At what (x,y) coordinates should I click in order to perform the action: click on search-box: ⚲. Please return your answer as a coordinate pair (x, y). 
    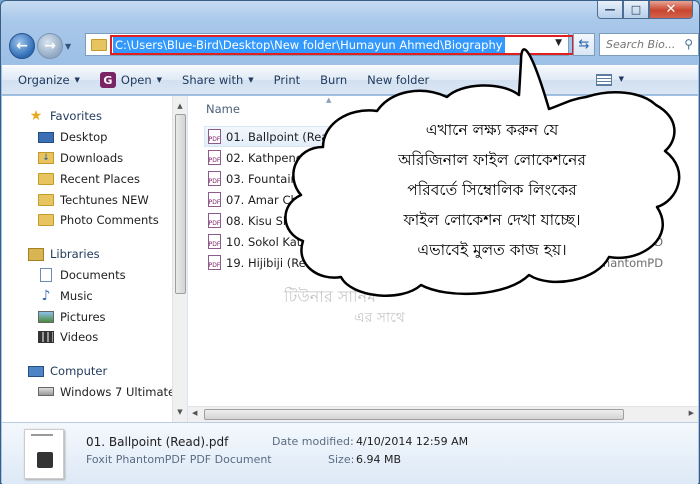
    Looking at the image, I should click on (649, 44).